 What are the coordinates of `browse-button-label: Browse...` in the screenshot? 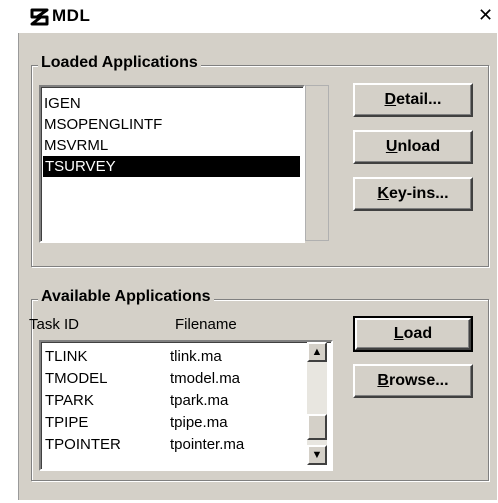 It's located at (413, 380).